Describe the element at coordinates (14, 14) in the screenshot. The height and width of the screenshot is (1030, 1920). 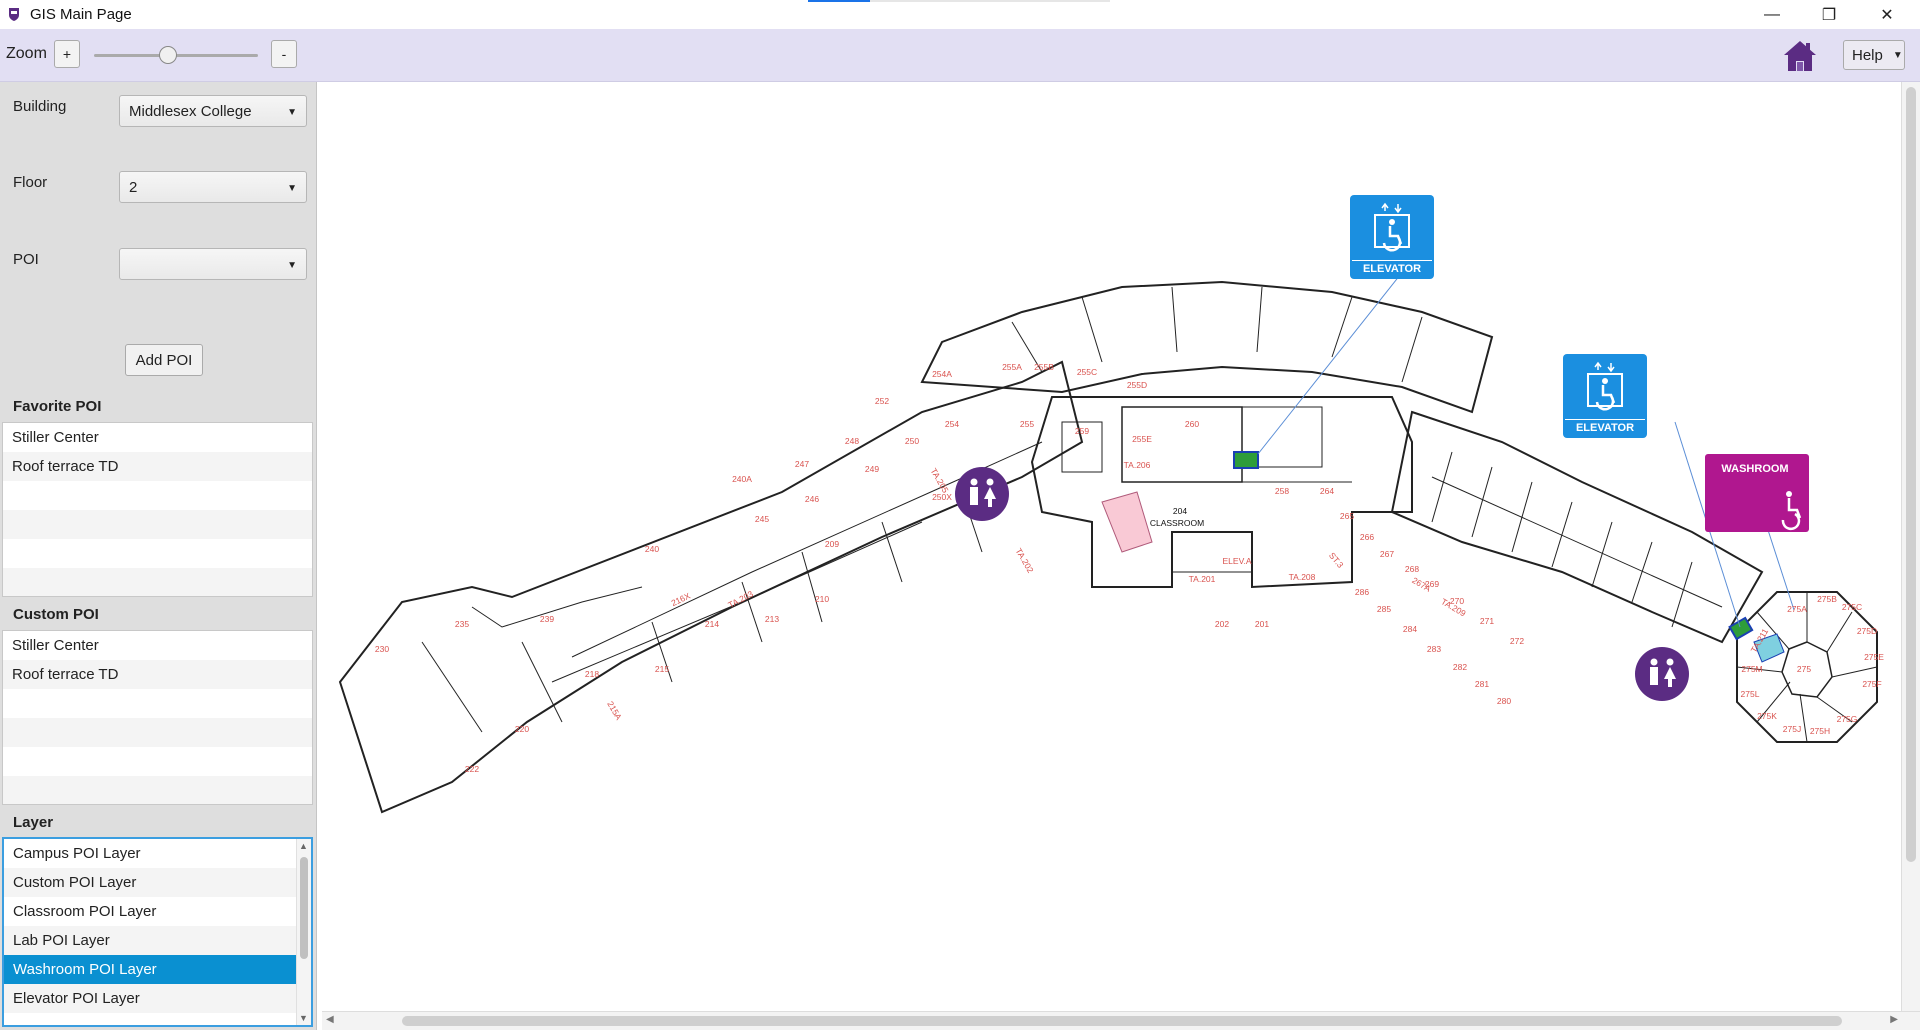
I see `app-logo-icon` at that location.